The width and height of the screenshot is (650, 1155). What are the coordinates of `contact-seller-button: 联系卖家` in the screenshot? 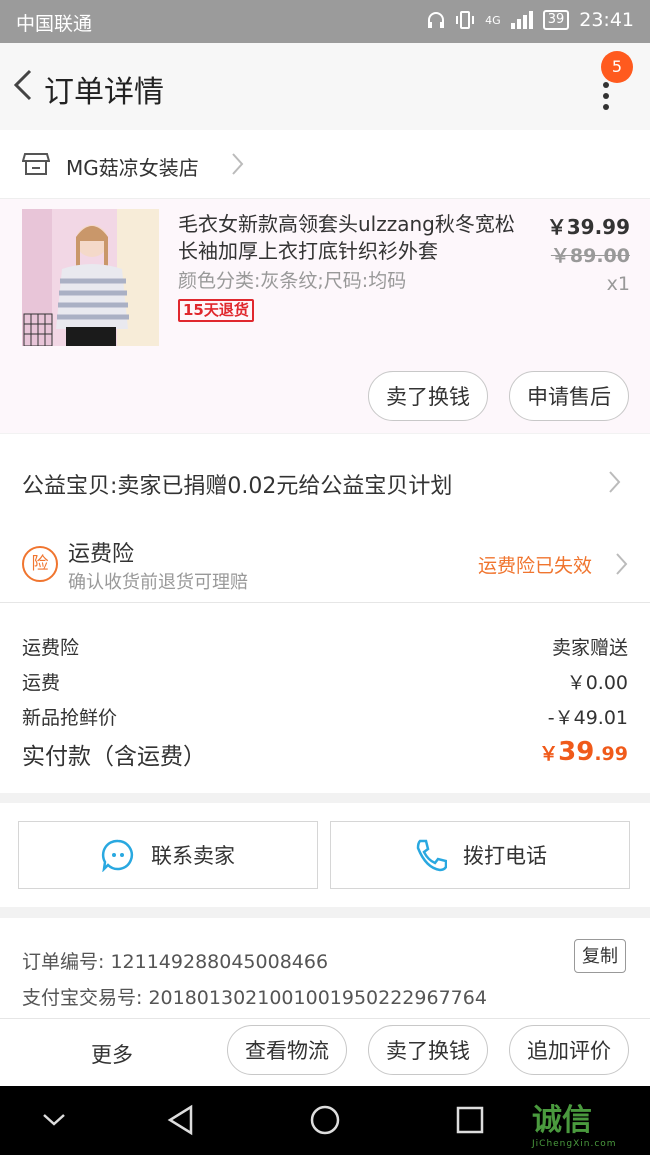 It's located at (168, 855).